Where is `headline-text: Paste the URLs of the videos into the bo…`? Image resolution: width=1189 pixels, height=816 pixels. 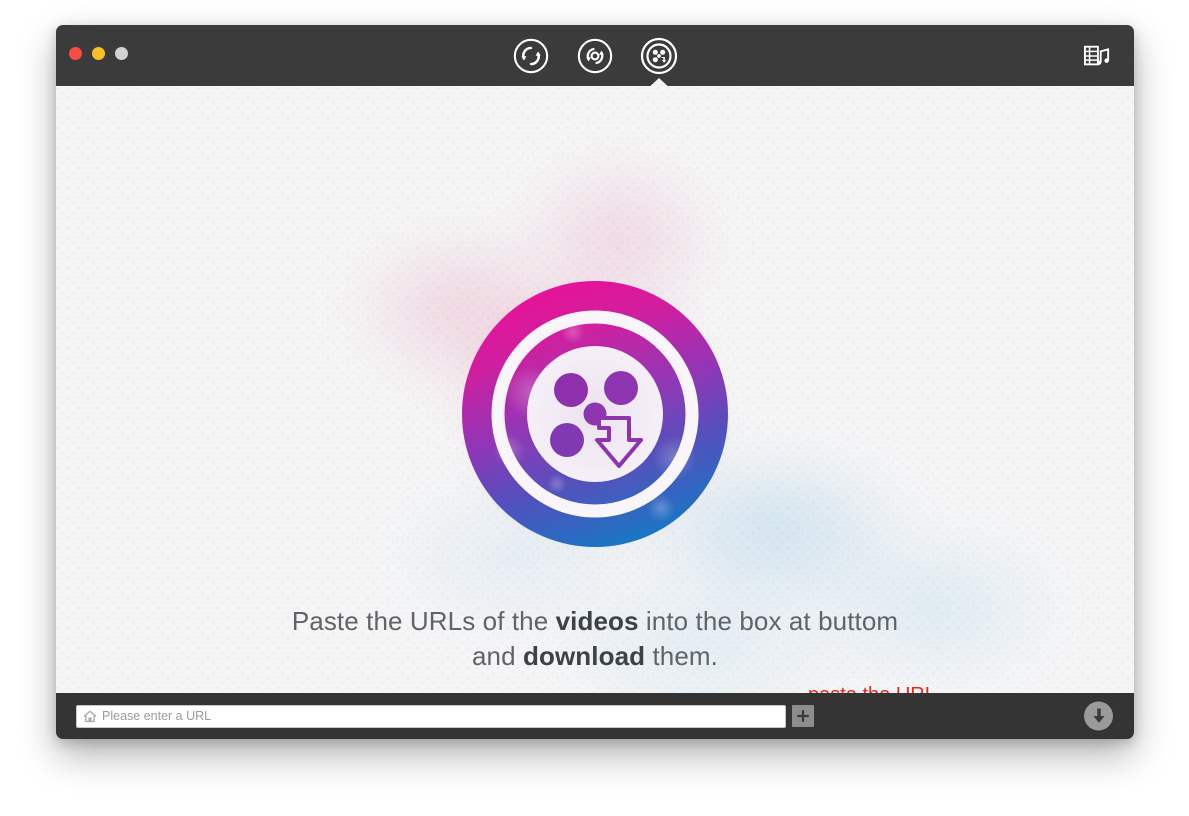 headline-text: Paste the URLs of the videos into the bo… is located at coordinates (595, 638).